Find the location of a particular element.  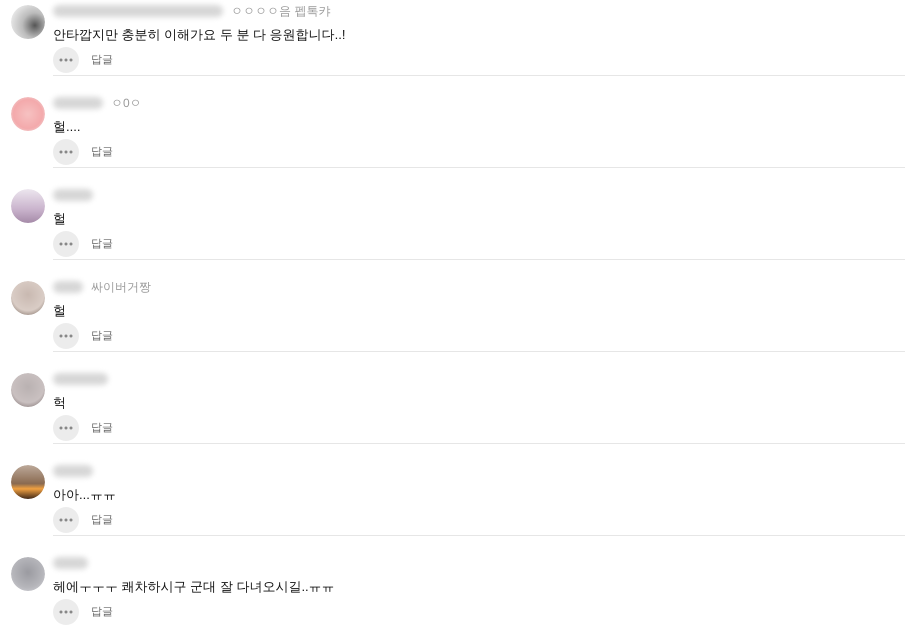

comment-text: 헤에ㅜㅜㅜ 쾌차하시구 군대 잘 다녀오시길..ㅠㅠ is located at coordinates (194, 587).